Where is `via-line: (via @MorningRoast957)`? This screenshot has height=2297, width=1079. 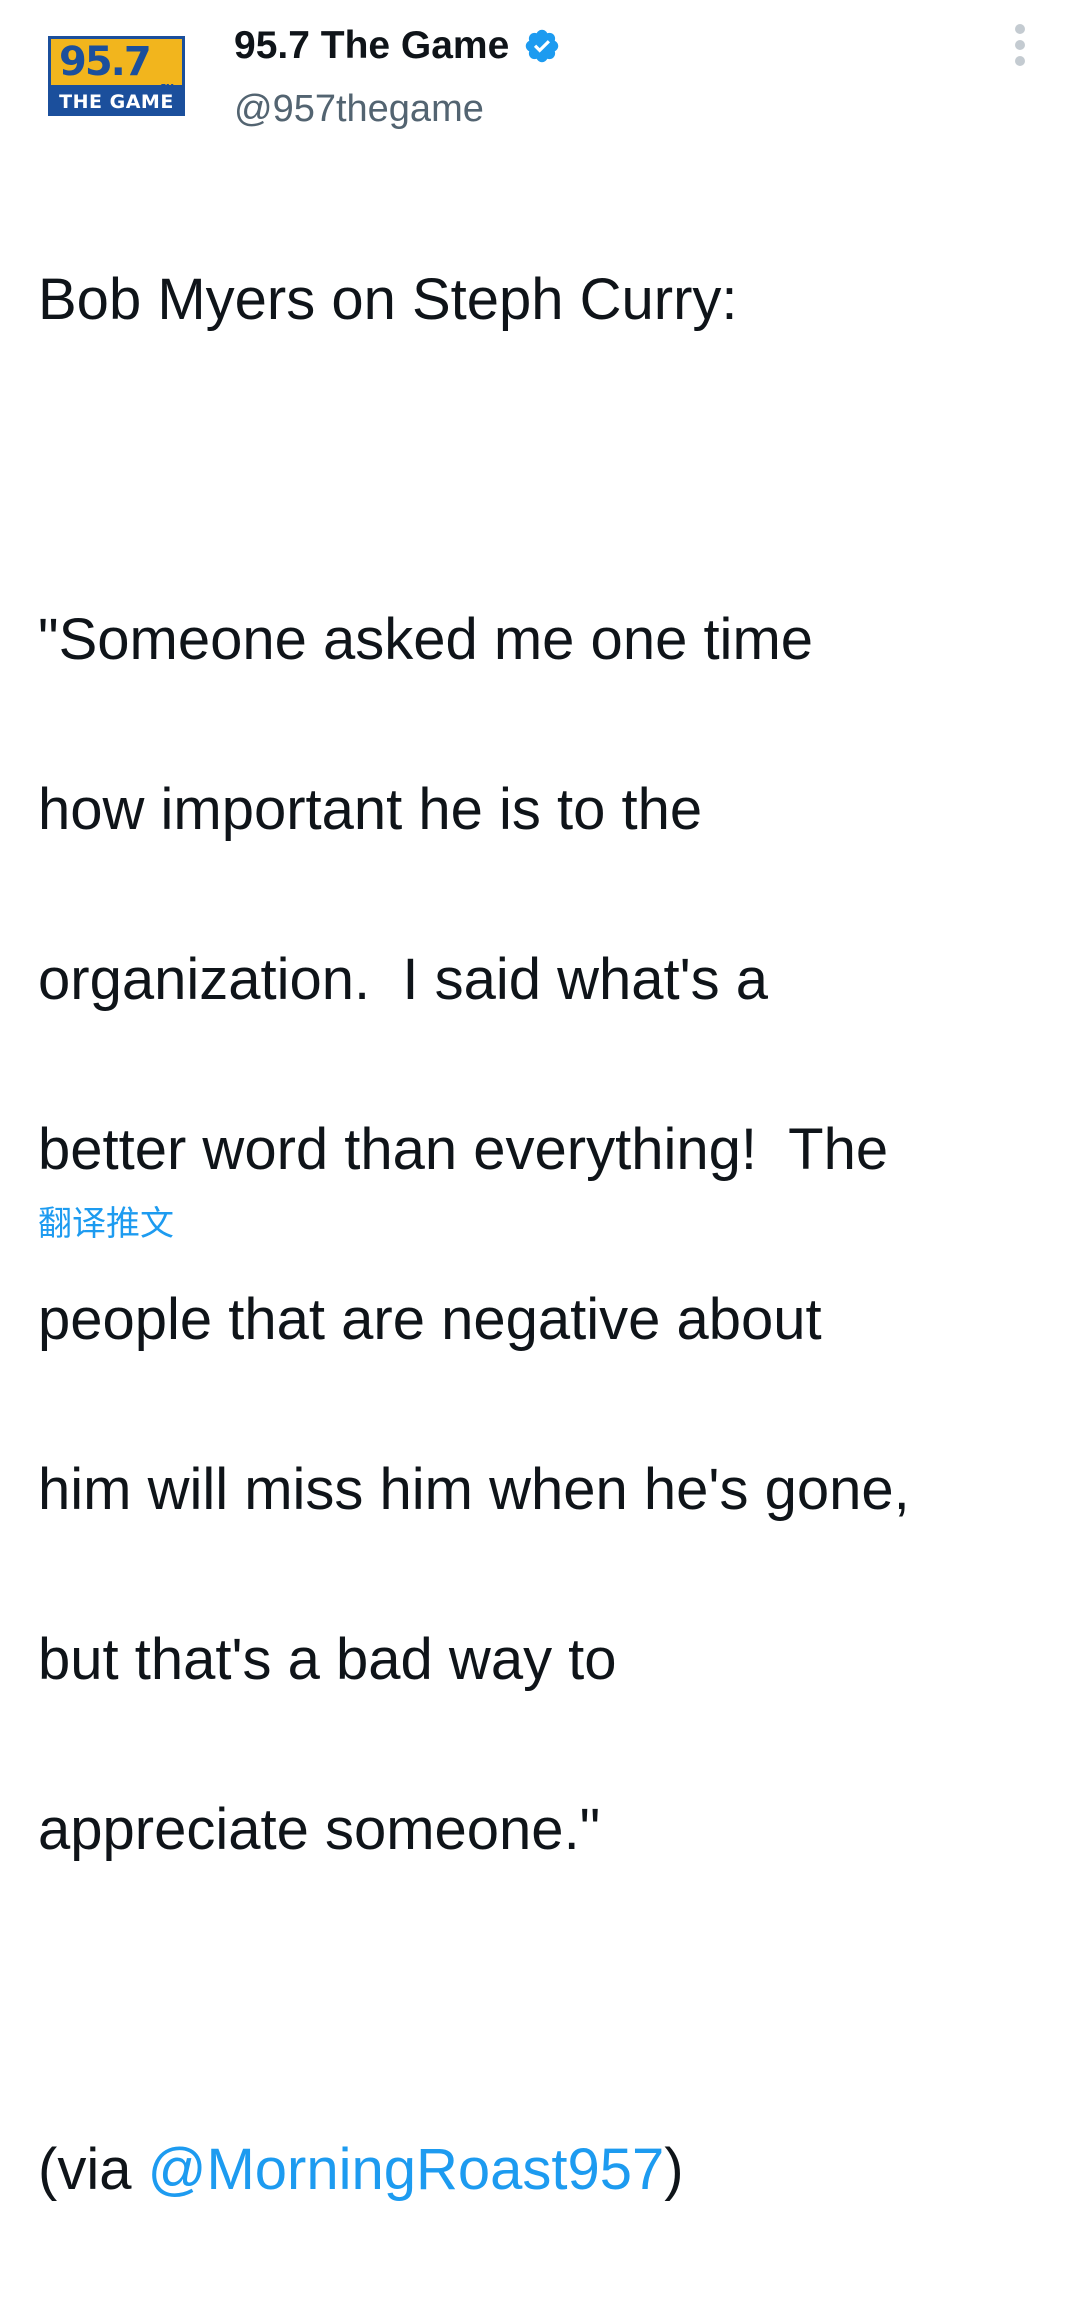
via-line: (via @MorningRoast957) is located at coordinates (543, 2169).